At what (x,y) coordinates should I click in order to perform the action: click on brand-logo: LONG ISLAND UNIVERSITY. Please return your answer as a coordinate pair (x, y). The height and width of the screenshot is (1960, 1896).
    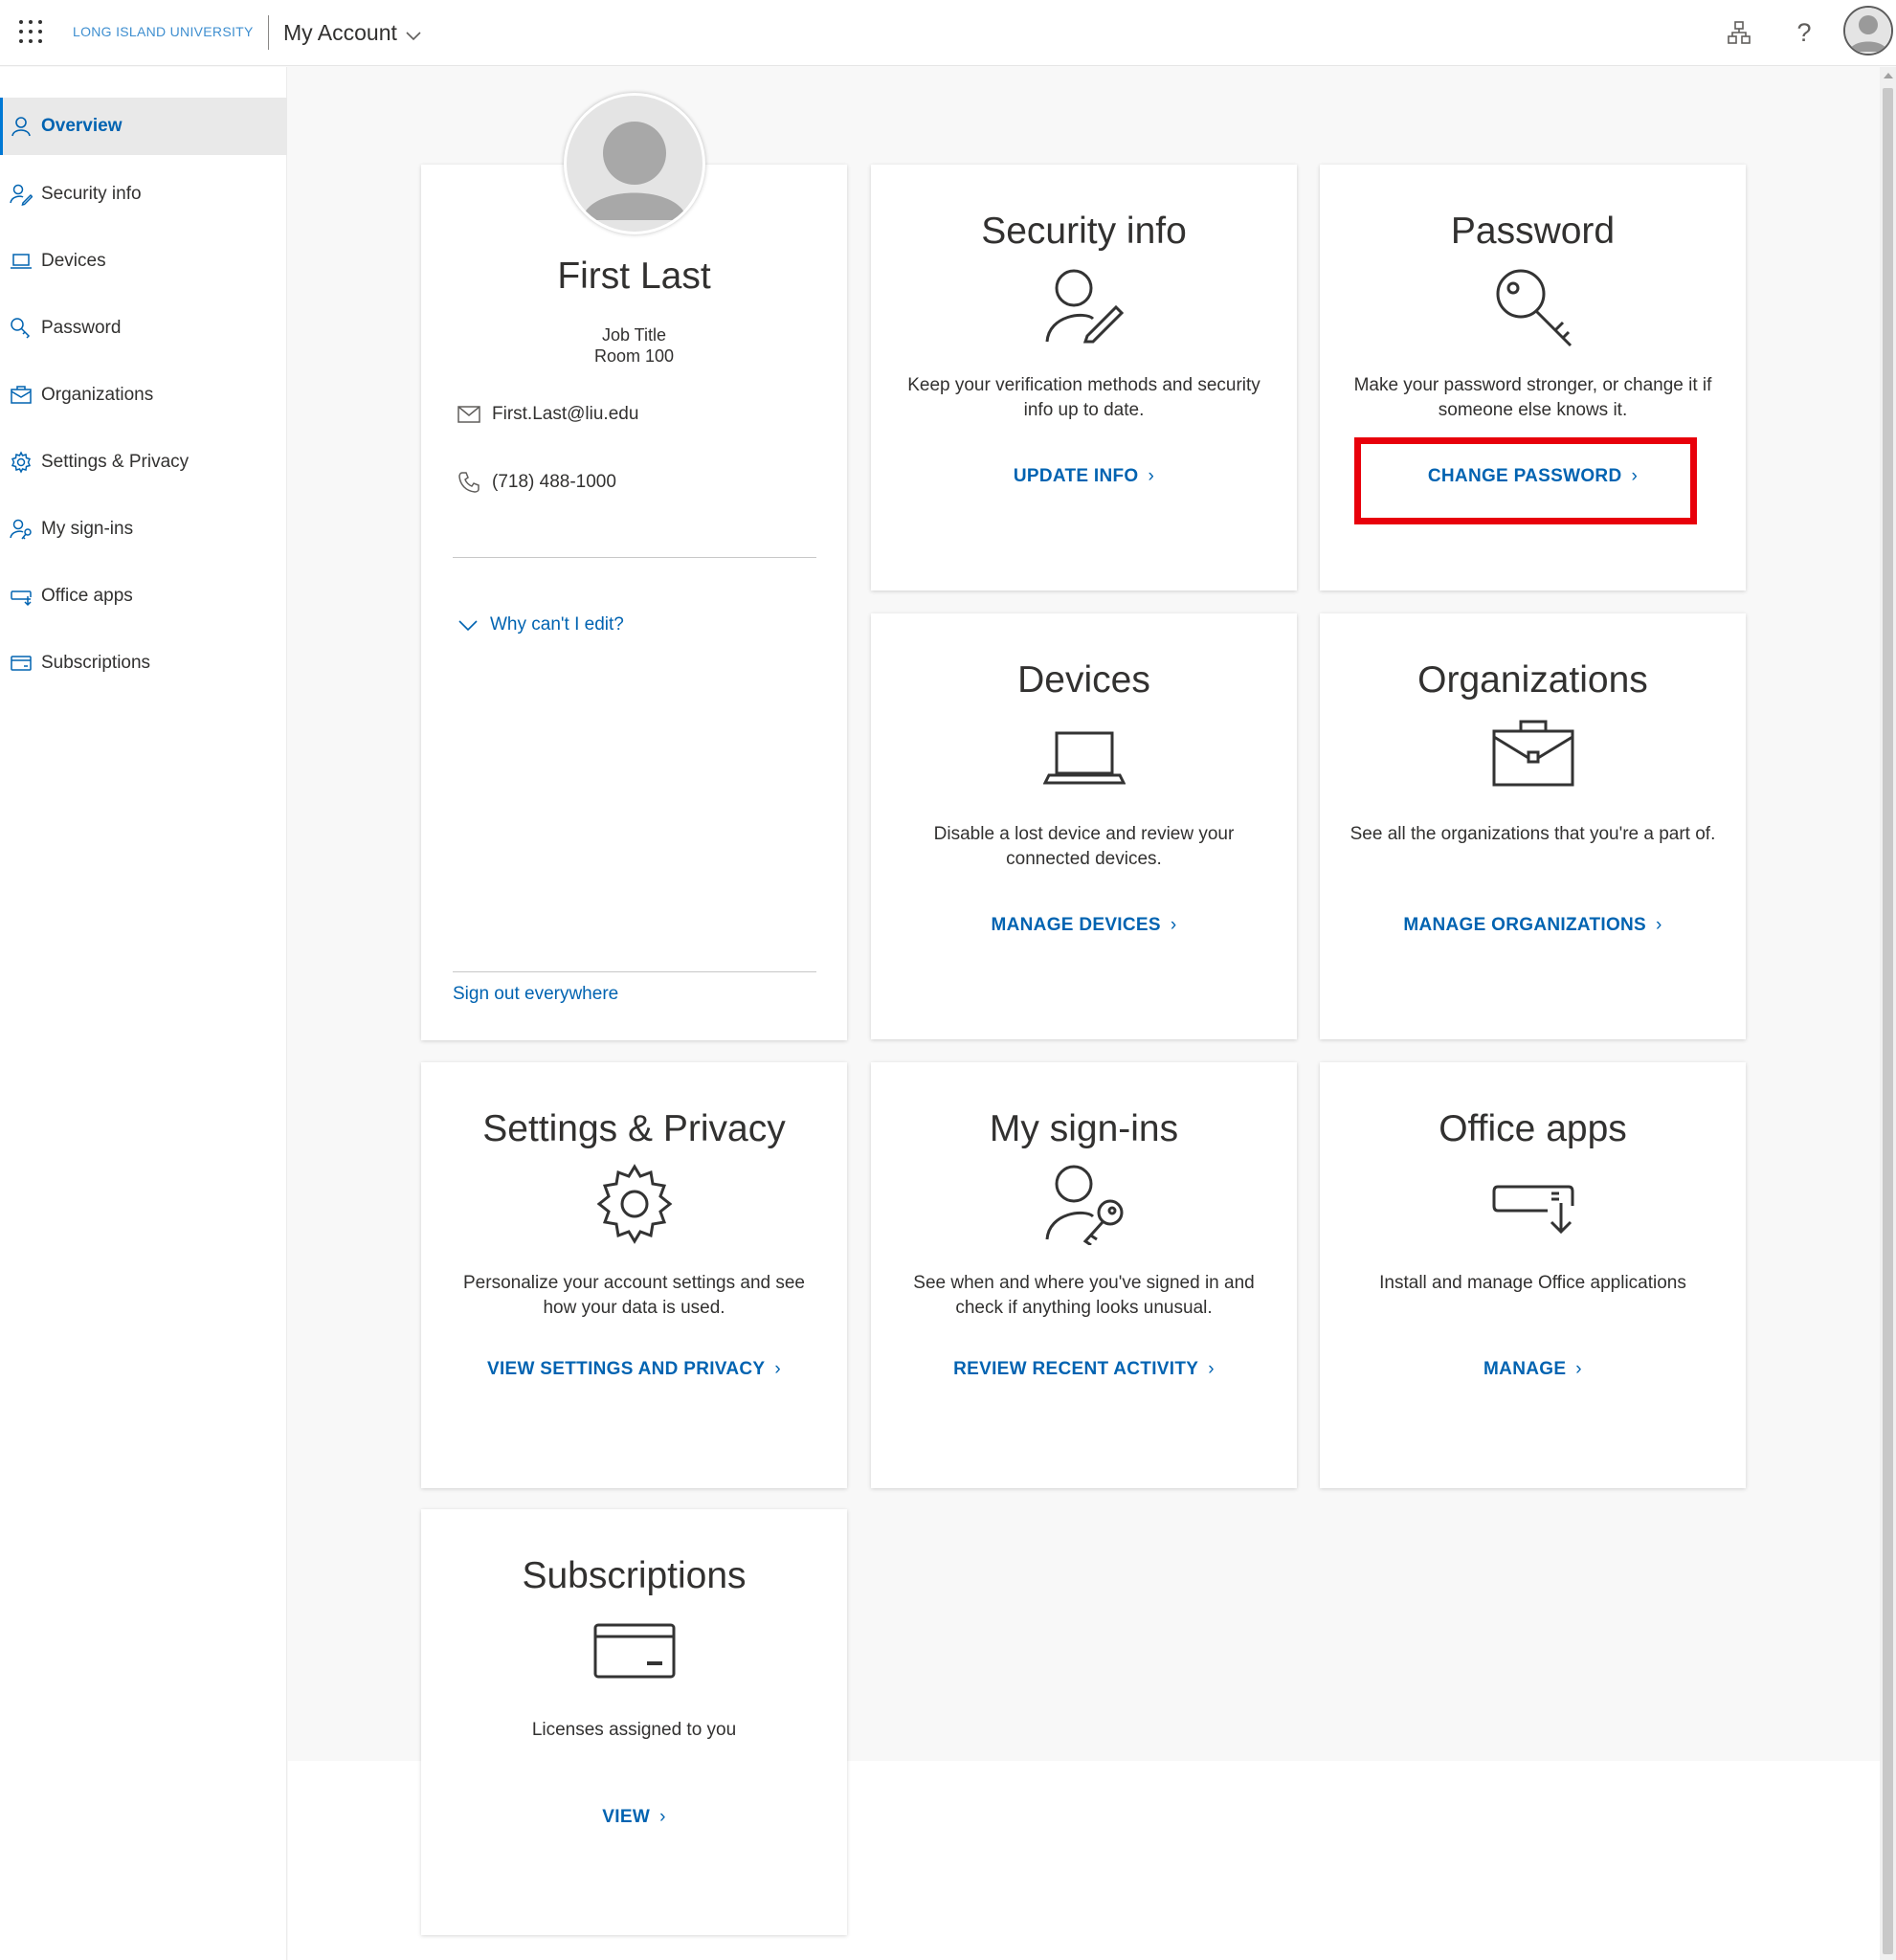
    Looking at the image, I should click on (164, 32).